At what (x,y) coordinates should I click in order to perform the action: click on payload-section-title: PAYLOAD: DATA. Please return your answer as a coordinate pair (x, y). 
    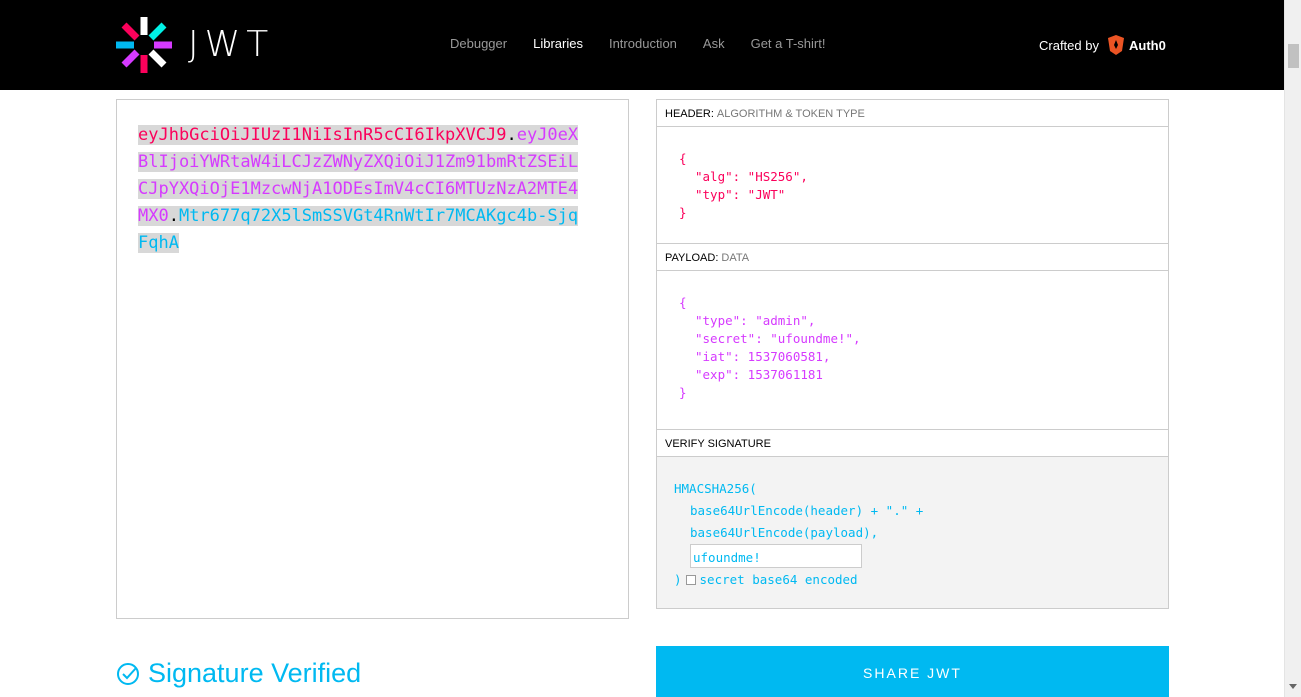
    Looking at the image, I should click on (912, 257).